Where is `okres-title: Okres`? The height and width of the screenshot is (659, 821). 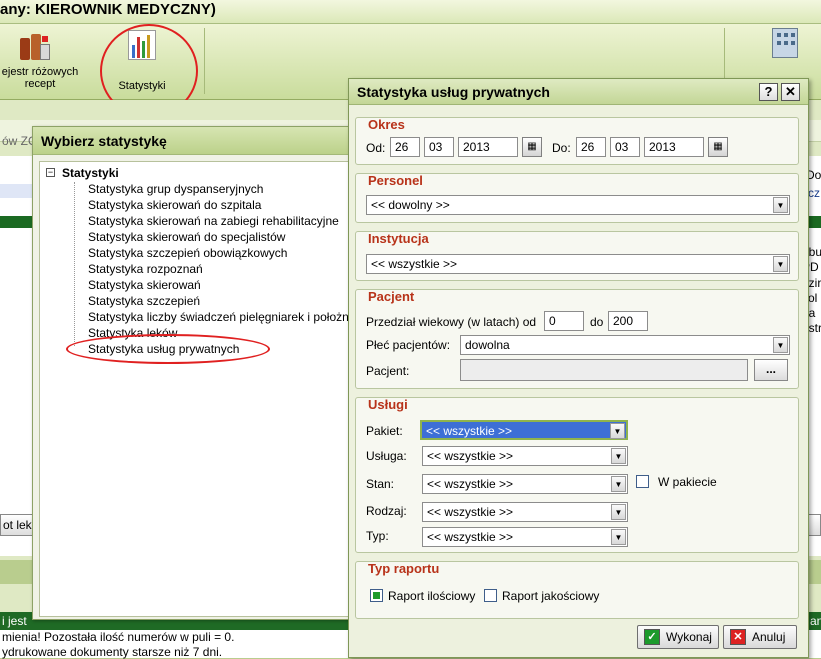 okres-title: Okres is located at coordinates (386, 124).